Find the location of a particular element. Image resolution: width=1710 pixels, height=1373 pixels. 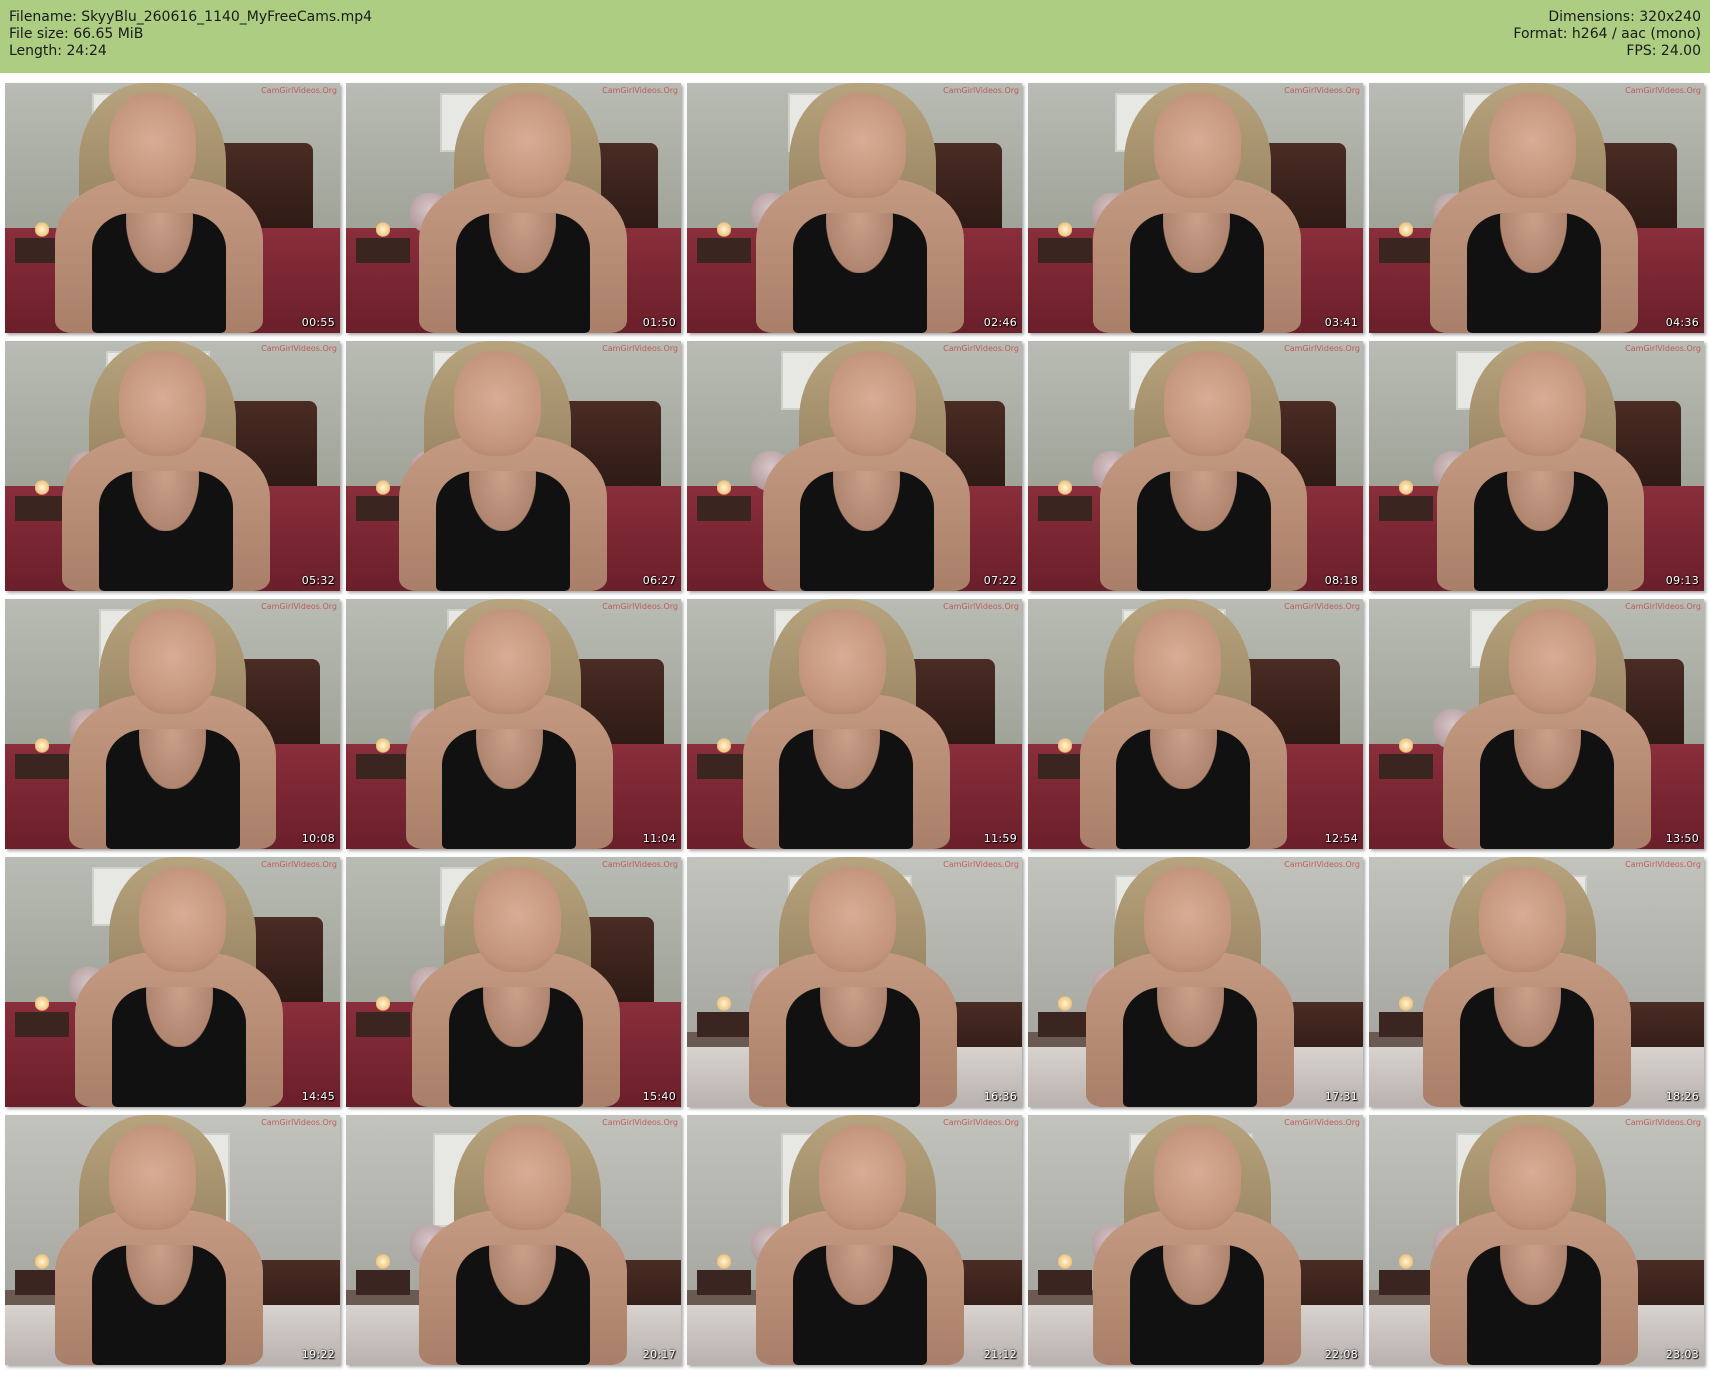

video-thumbnail: CamGirlVideos.Org 23:03 is located at coordinates (1536, 1240).